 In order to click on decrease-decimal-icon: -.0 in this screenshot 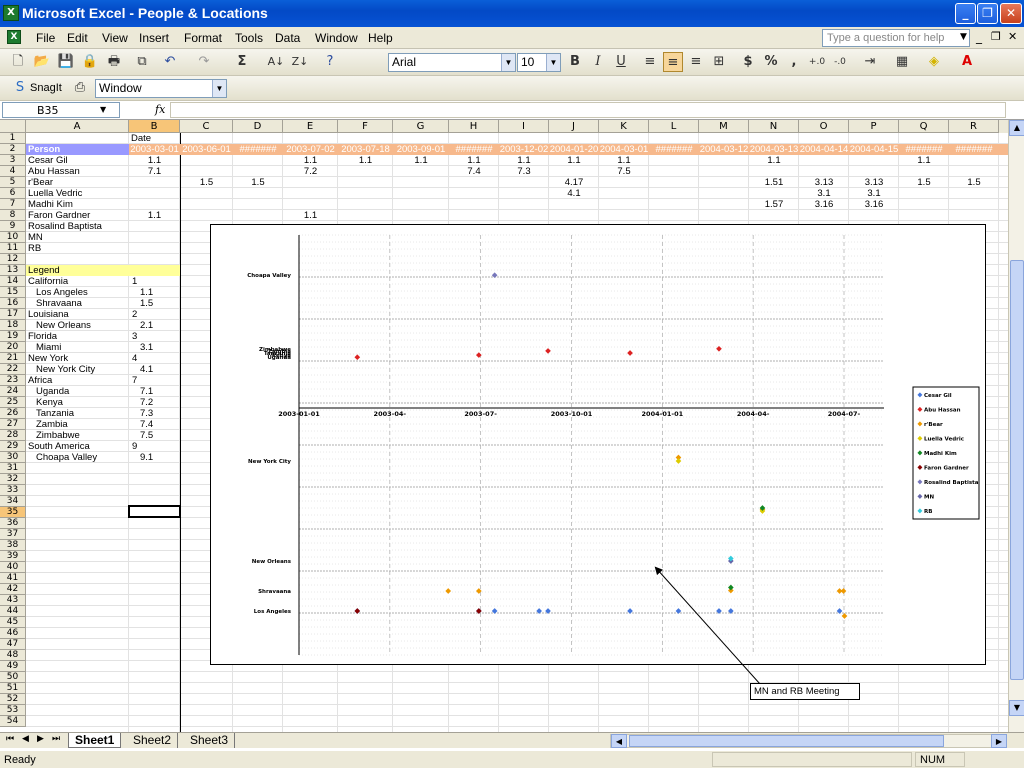, I will do `click(840, 62)`.